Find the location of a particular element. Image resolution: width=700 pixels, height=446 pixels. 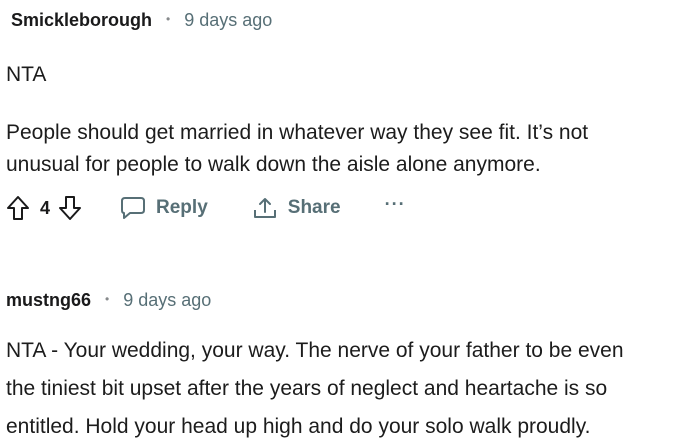

comment-action-bar: 4 Reply Share ··· is located at coordinates (206, 208).